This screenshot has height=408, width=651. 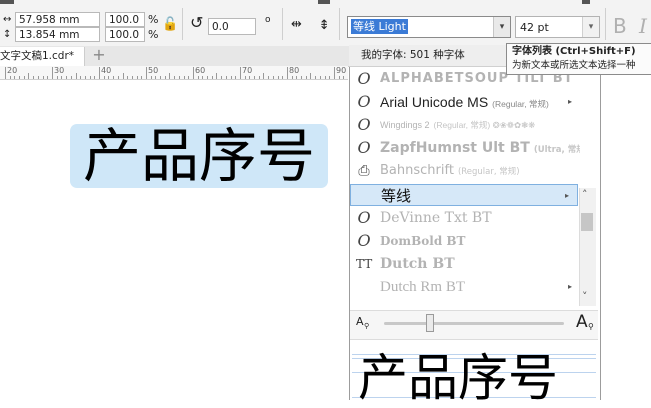 I want to click on mirror-vertical-icon: ⇹, so click(x=323, y=24).